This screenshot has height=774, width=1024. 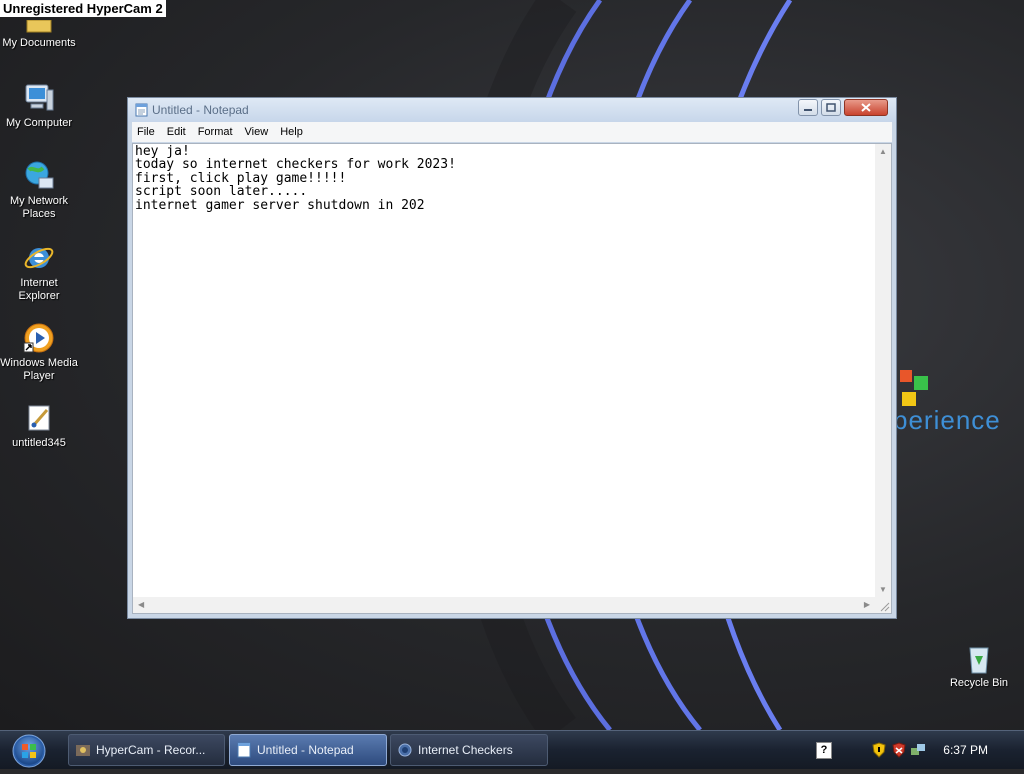 I want to click on desktop-icon-label: Internet, so click(x=39, y=283).